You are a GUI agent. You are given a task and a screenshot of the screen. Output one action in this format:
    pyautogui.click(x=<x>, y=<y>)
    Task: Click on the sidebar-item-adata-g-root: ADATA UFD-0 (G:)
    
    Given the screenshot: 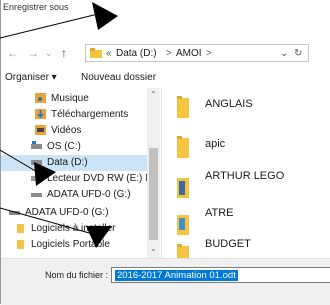 What is the action you would take?
    pyautogui.click(x=74, y=213)
    